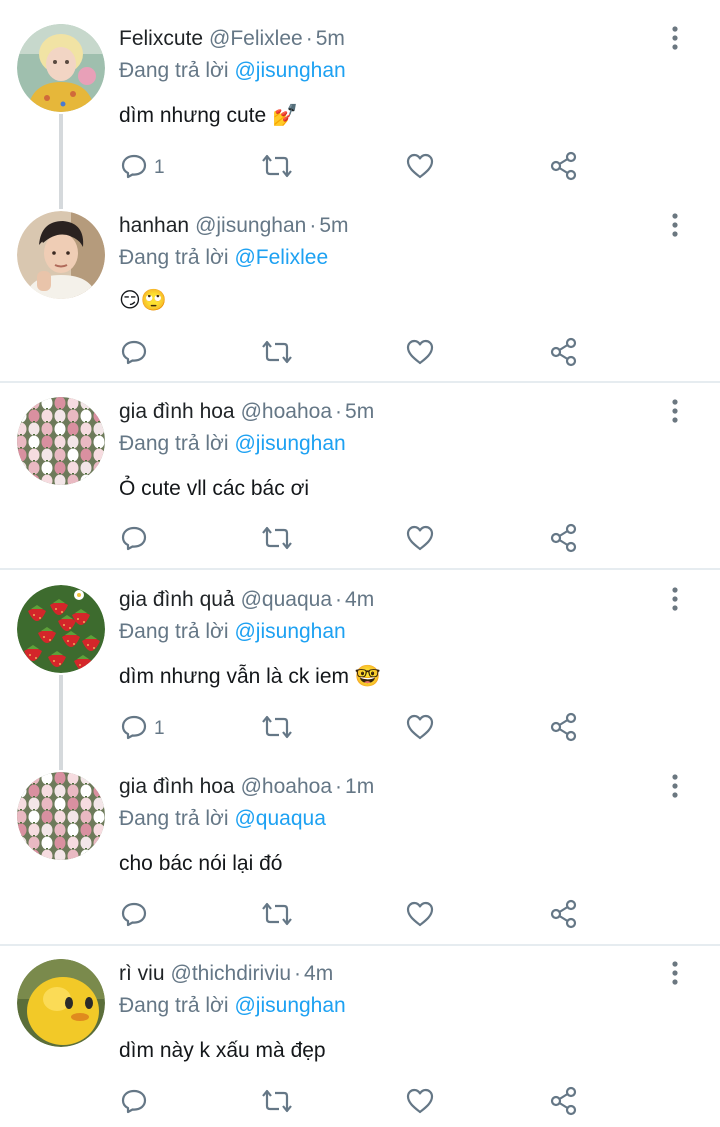 The height and width of the screenshot is (1127, 720). What do you see at coordinates (154, 225) in the screenshot?
I see `display-name: hanhan` at bounding box center [154, 225].